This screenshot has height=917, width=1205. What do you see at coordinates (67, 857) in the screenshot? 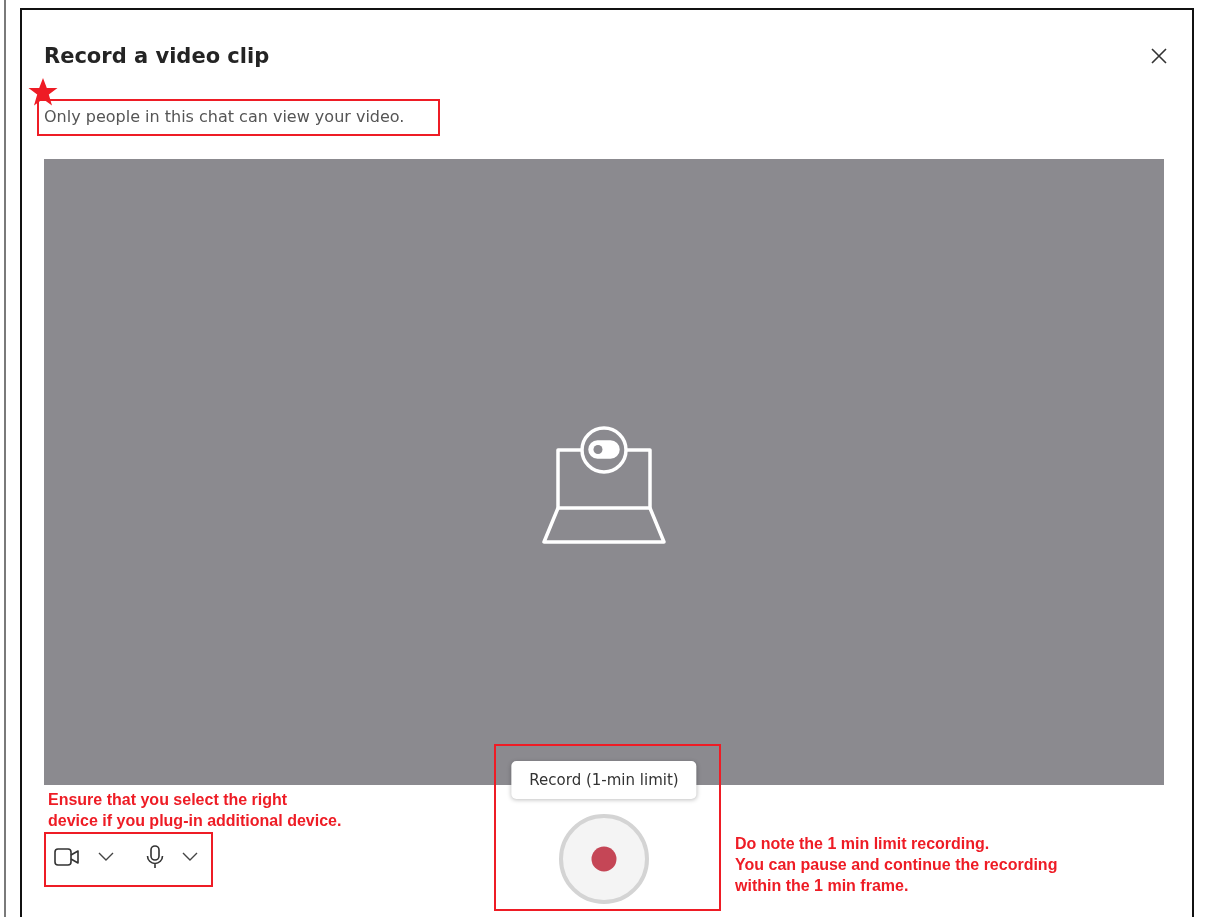
I see `video-camera-icon` at bounding box center [67, 857].